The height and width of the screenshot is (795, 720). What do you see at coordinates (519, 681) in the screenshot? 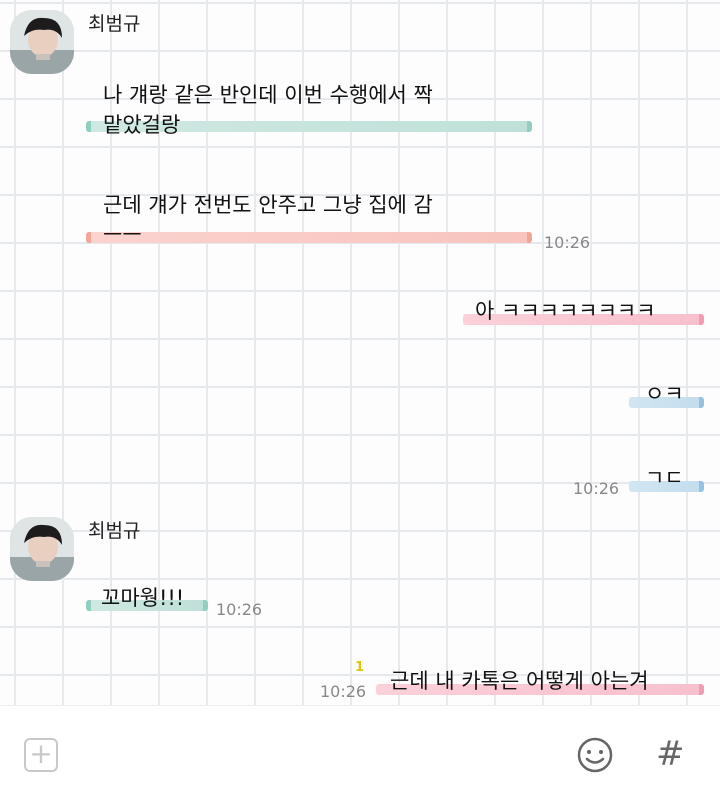
I see `message-bubble: 근데 내 카톡은 어떻게 아는겨` at bounding box center [519, 681].